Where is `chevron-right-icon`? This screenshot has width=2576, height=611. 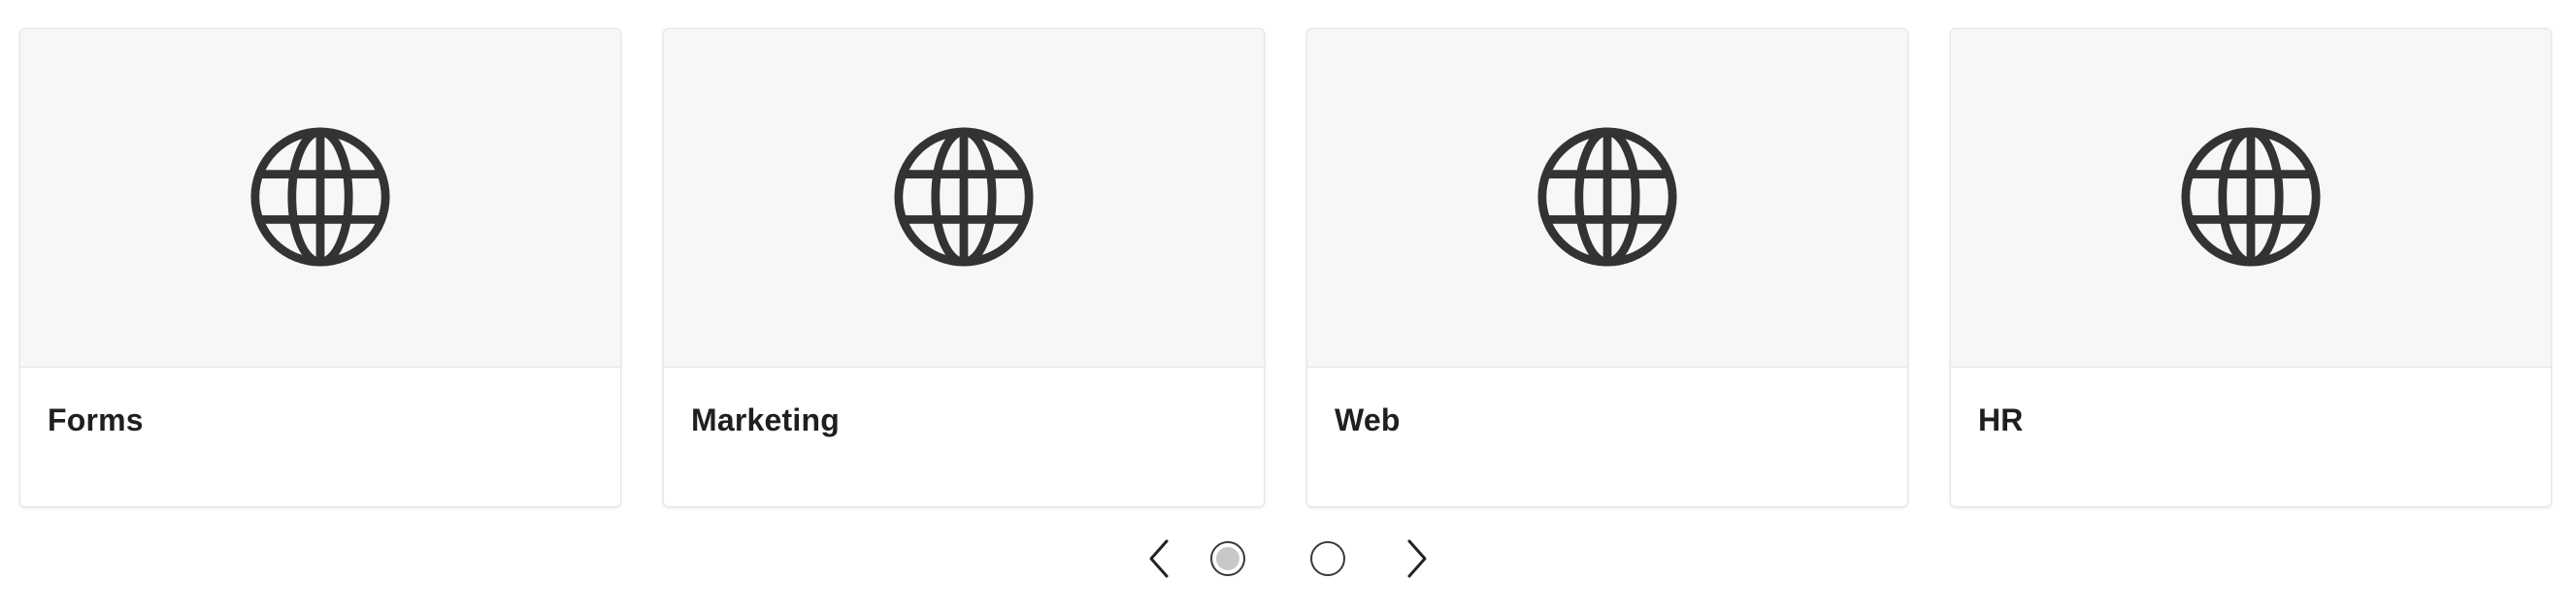 chevron-right-icon is located at coordinates (1417, 558).